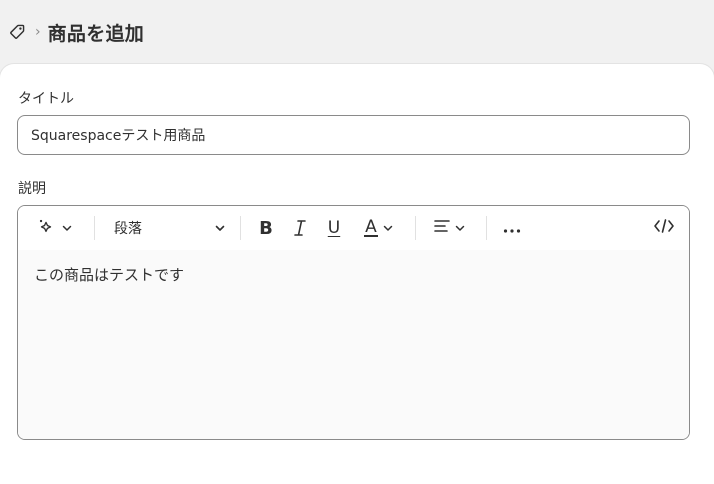  What do you see at coordinates (17, 32) in the screenshot?
I see `tag-icon` at bounding box center [17, 32].